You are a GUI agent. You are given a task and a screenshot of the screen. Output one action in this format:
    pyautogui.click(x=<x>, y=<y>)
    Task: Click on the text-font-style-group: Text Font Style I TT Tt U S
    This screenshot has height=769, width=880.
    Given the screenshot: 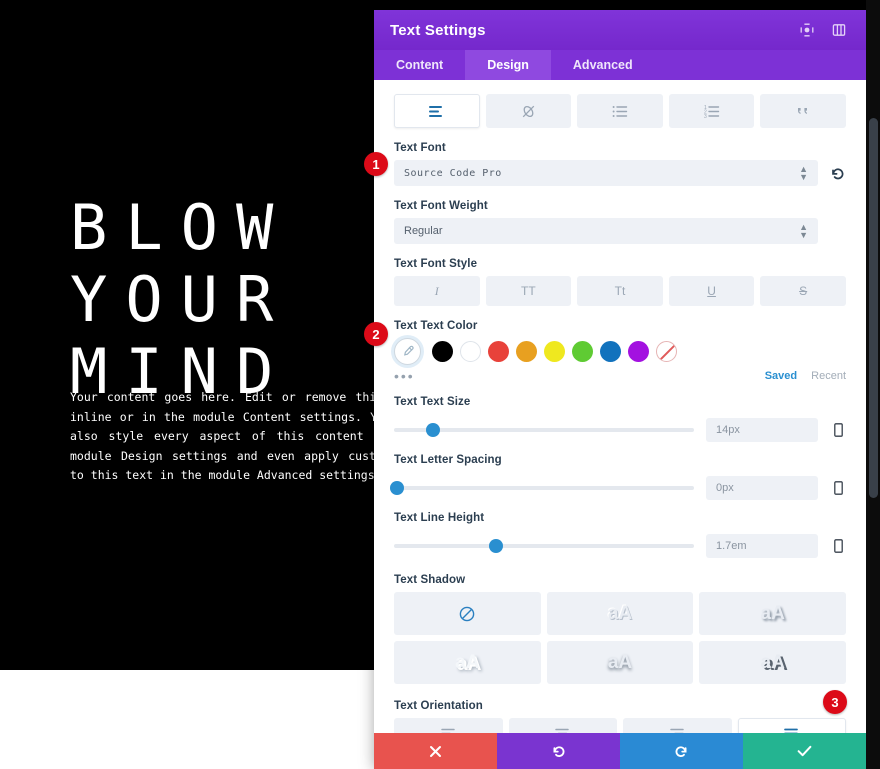 What is the action you would take?
    pyautogui.click(x=620, y=282)
    